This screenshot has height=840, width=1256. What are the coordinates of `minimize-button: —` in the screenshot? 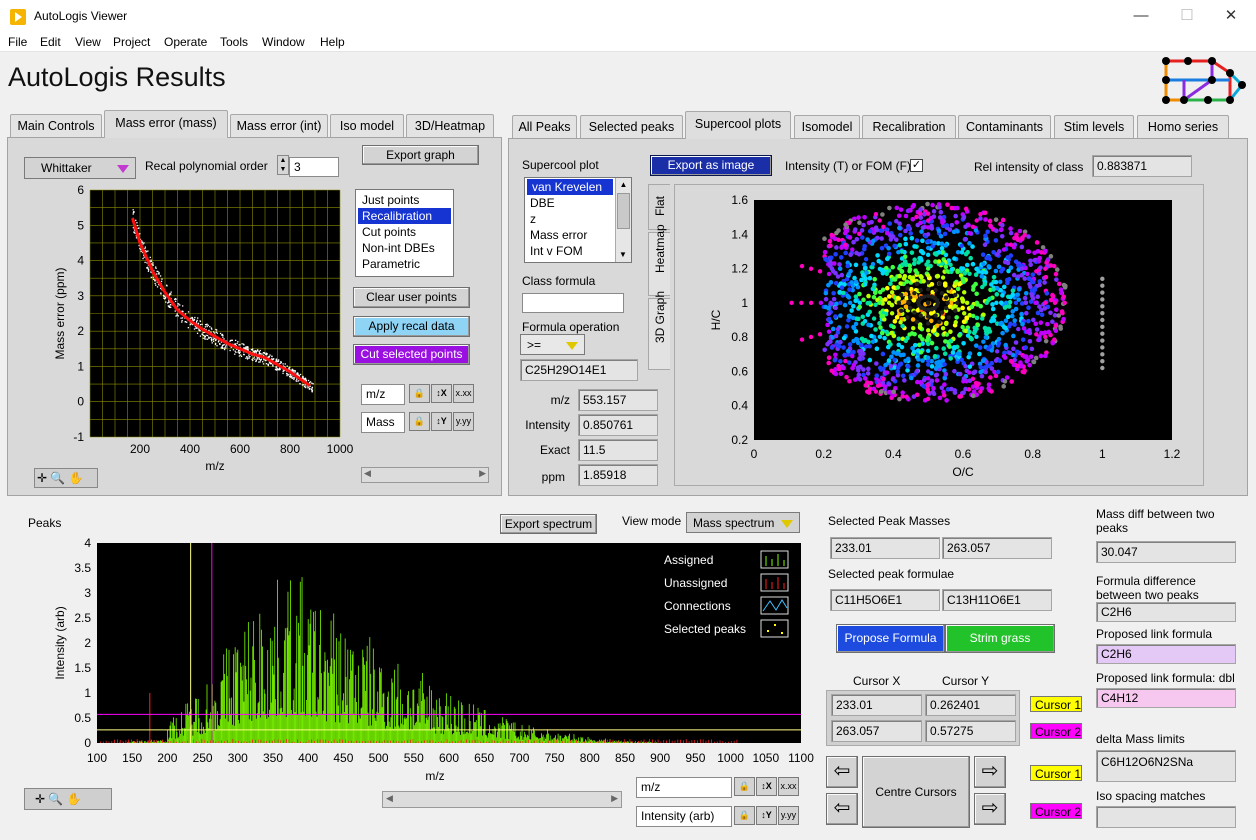 It's located at (1141, 16).